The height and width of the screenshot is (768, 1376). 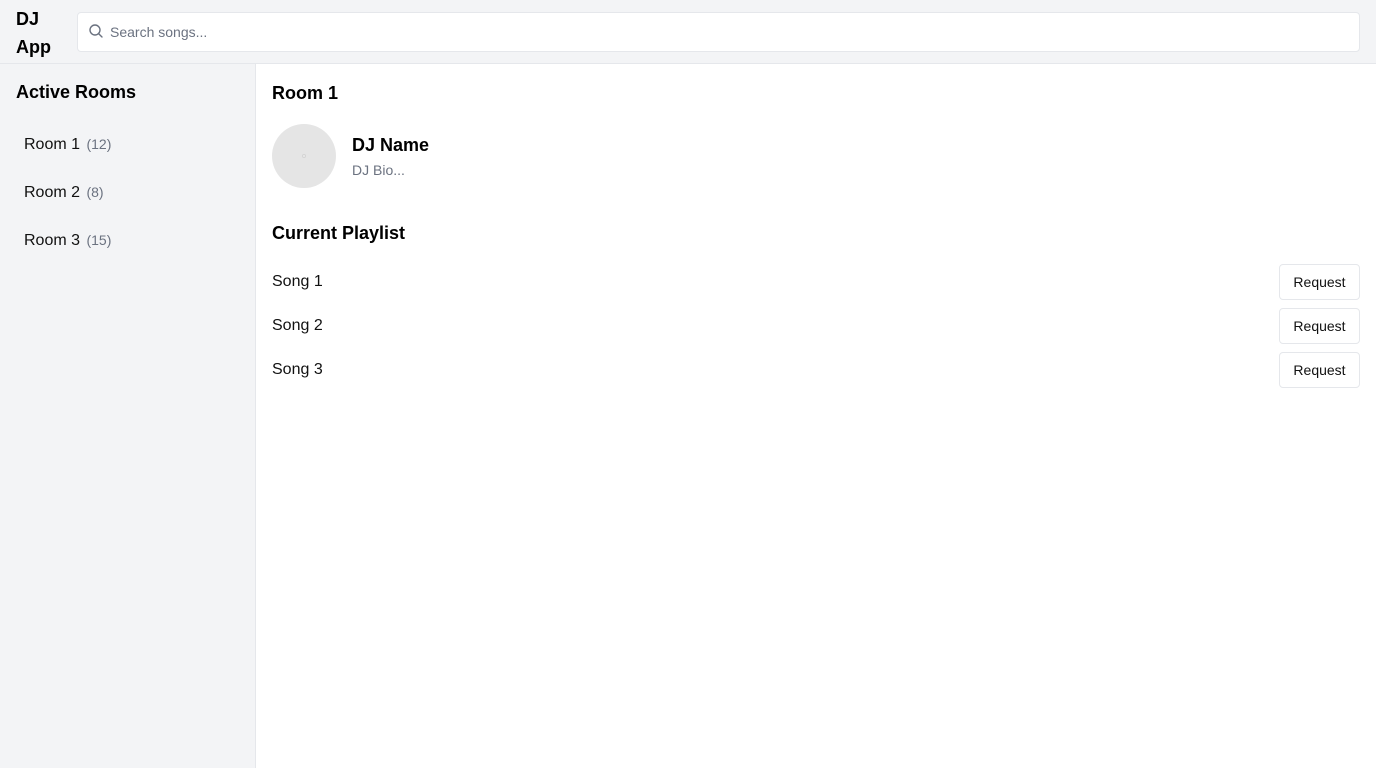 I want to click on room-title: Room 1, so click(x=305, y=93).